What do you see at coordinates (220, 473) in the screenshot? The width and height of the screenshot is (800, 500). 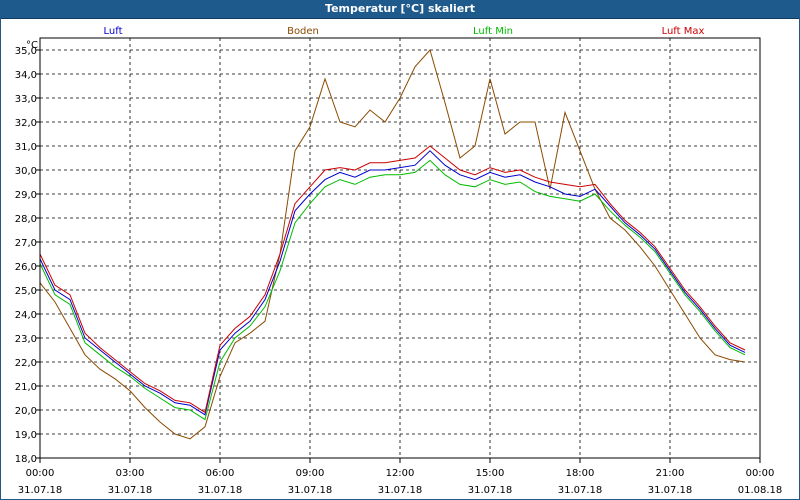 I see `x-tick-time-label: 06:00` at bounding box center [220, 473].